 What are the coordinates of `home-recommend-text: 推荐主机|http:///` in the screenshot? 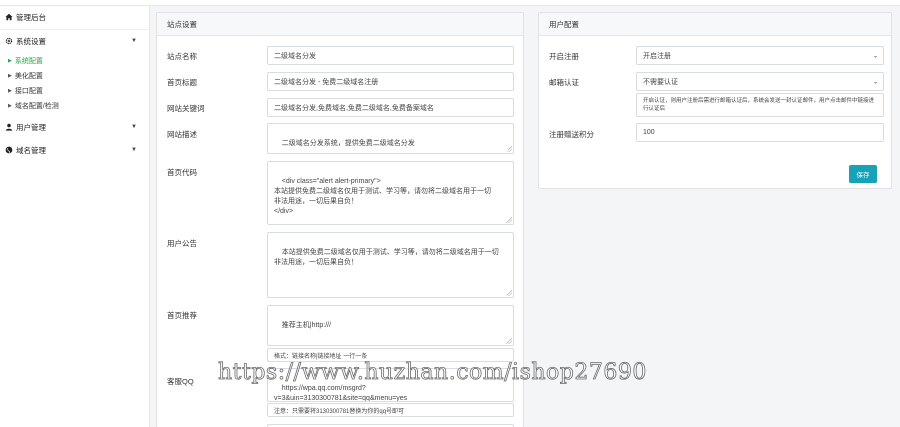 It's located at (306, 325).